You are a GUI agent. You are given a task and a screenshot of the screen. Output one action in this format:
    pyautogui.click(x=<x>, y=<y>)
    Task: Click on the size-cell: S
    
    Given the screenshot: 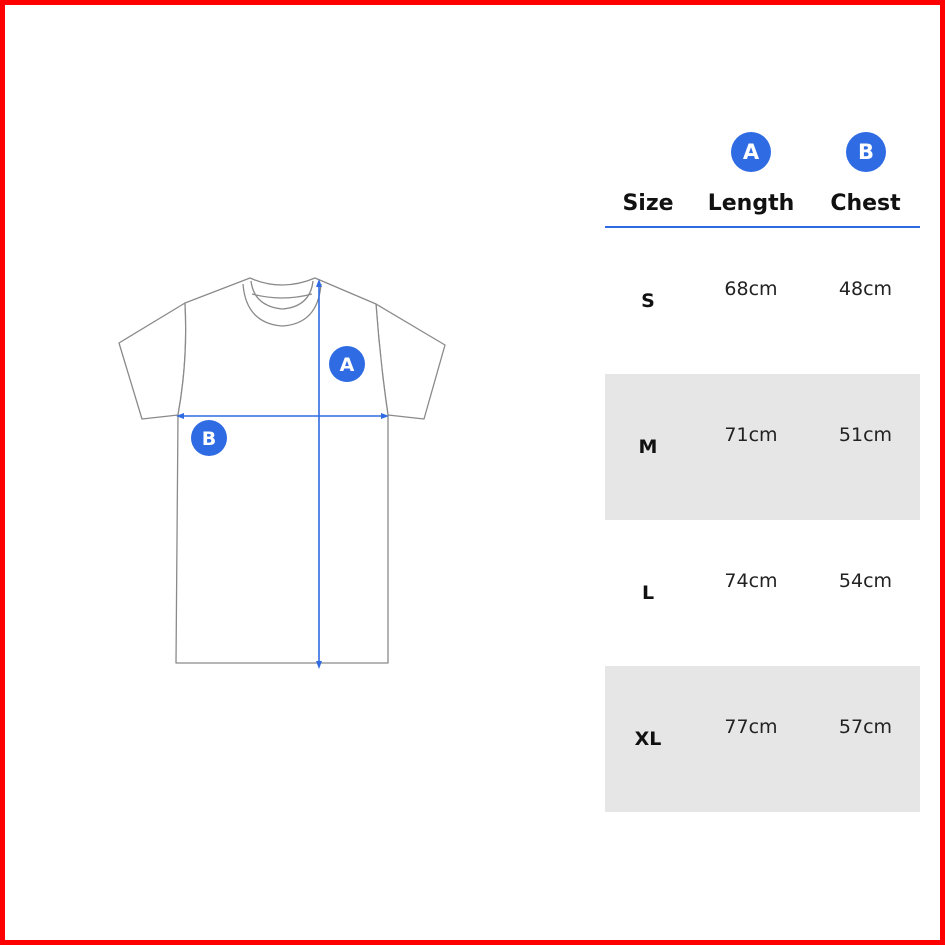 What is the action you would take?
    pyautogui.click(x=648, y=301)
    